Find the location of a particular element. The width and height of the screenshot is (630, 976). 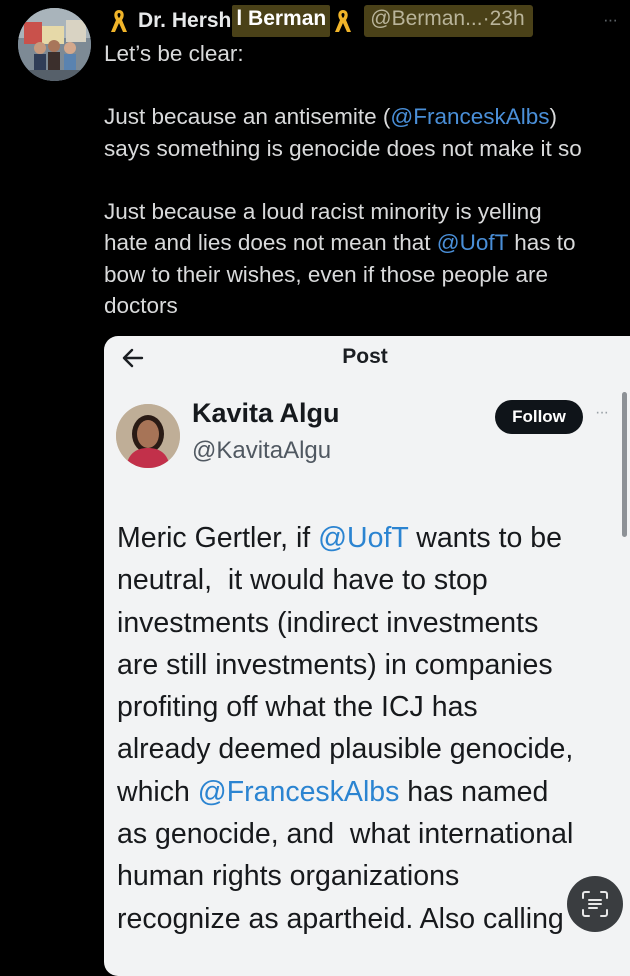

quoted-top-bar: Post is located at coordinates (367, 359).